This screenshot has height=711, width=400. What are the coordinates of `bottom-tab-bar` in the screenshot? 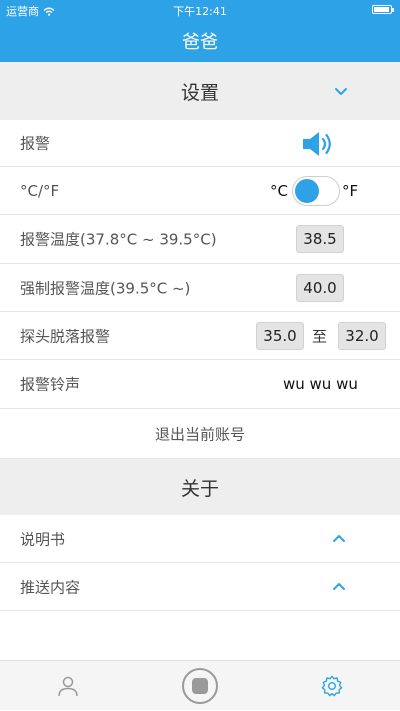 It's located at (200, 685).